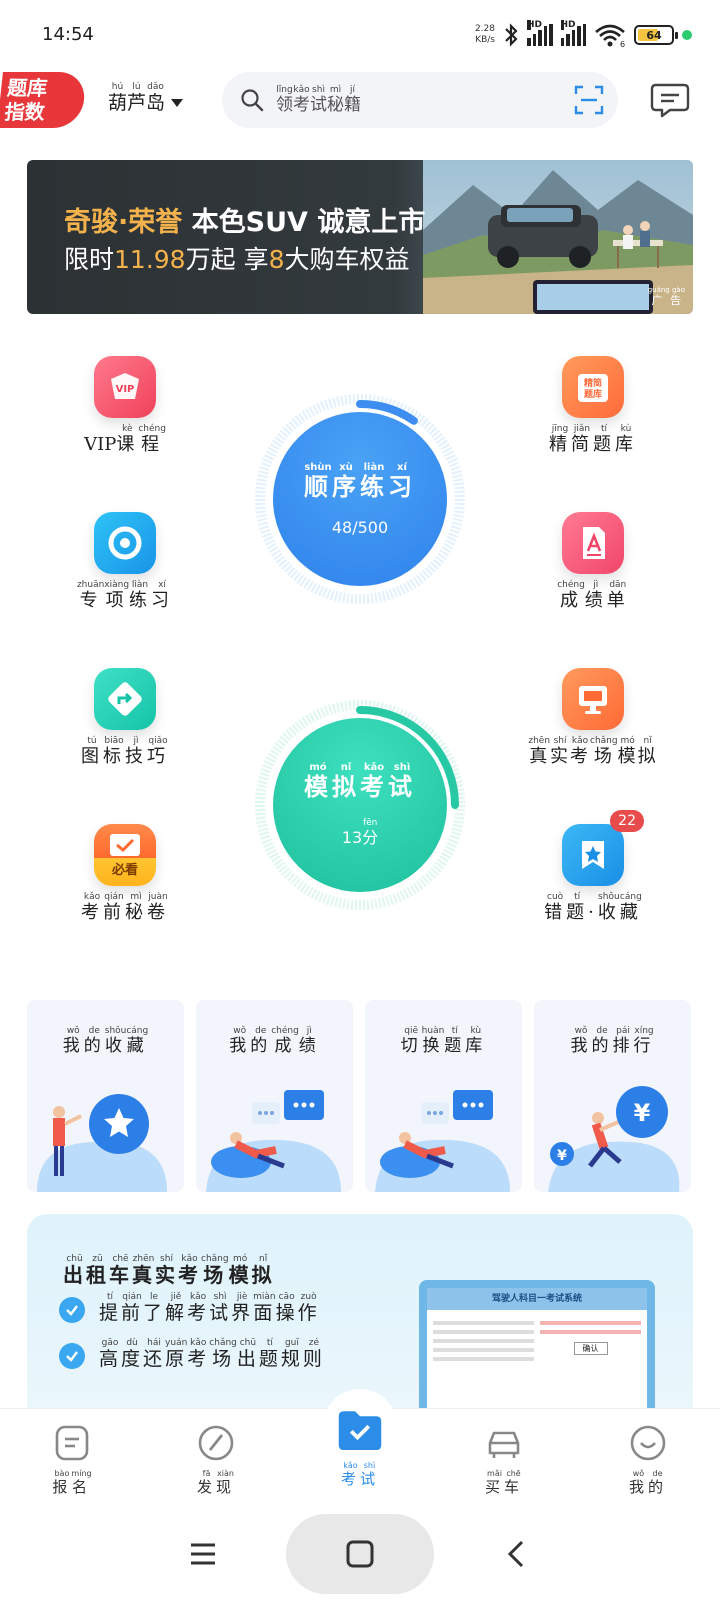 This screenshot has width=720, height=1600. Describe the element at coordinates (670, 100) in the screenshot. I see `message-icon` at that location.